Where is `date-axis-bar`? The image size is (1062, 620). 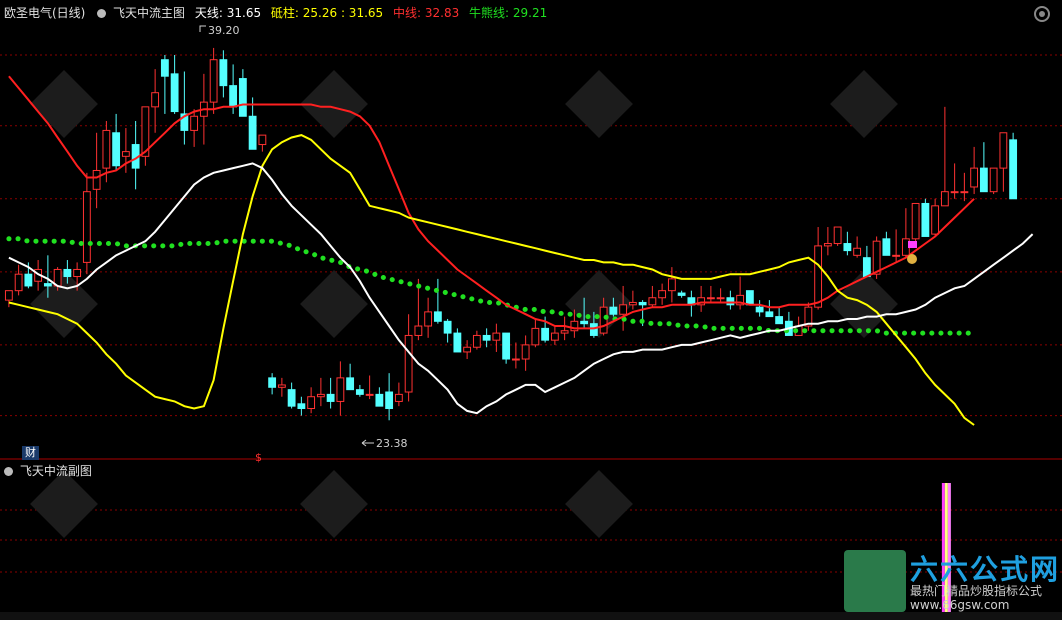 date-axis-bar is located at coordinates (531, 616).